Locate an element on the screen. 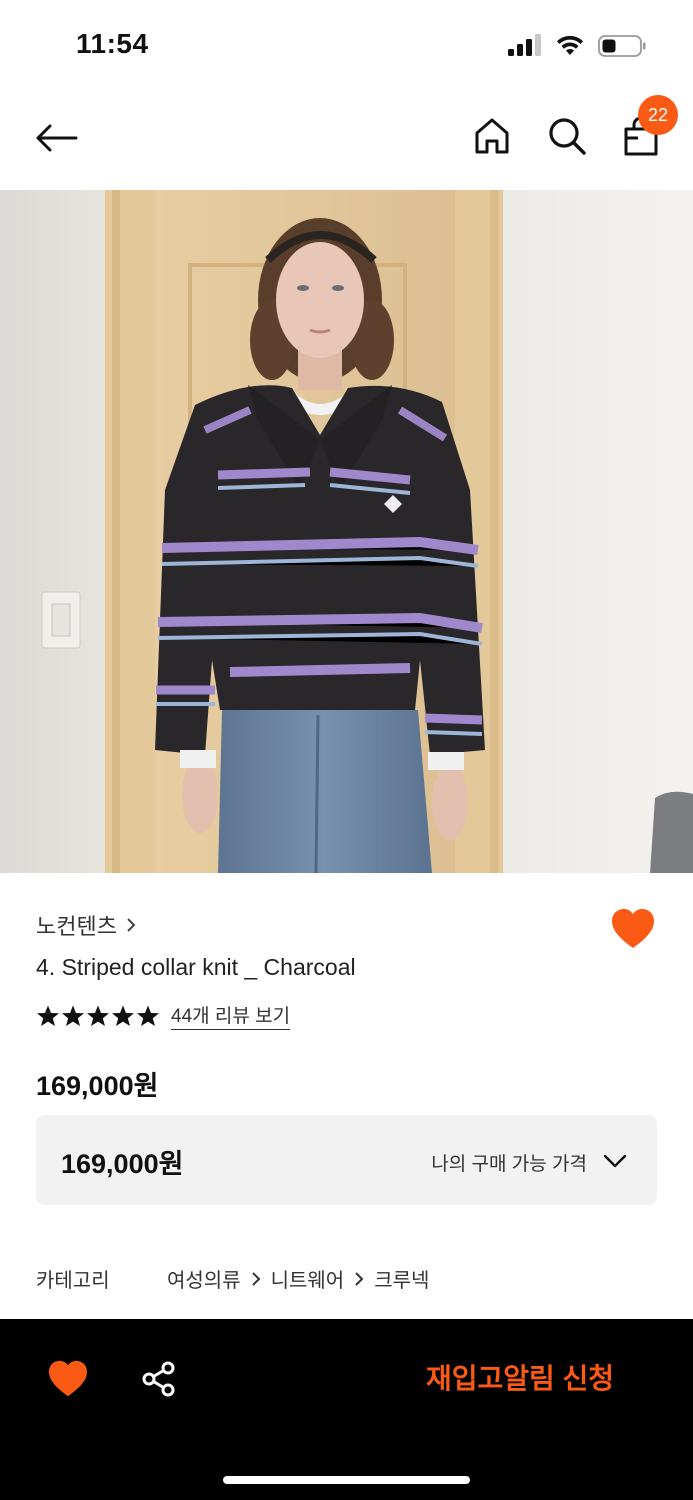 Image resolution: width=693 pixels, height=1500 pixels. share-button is located at coordinates (159, 1379).